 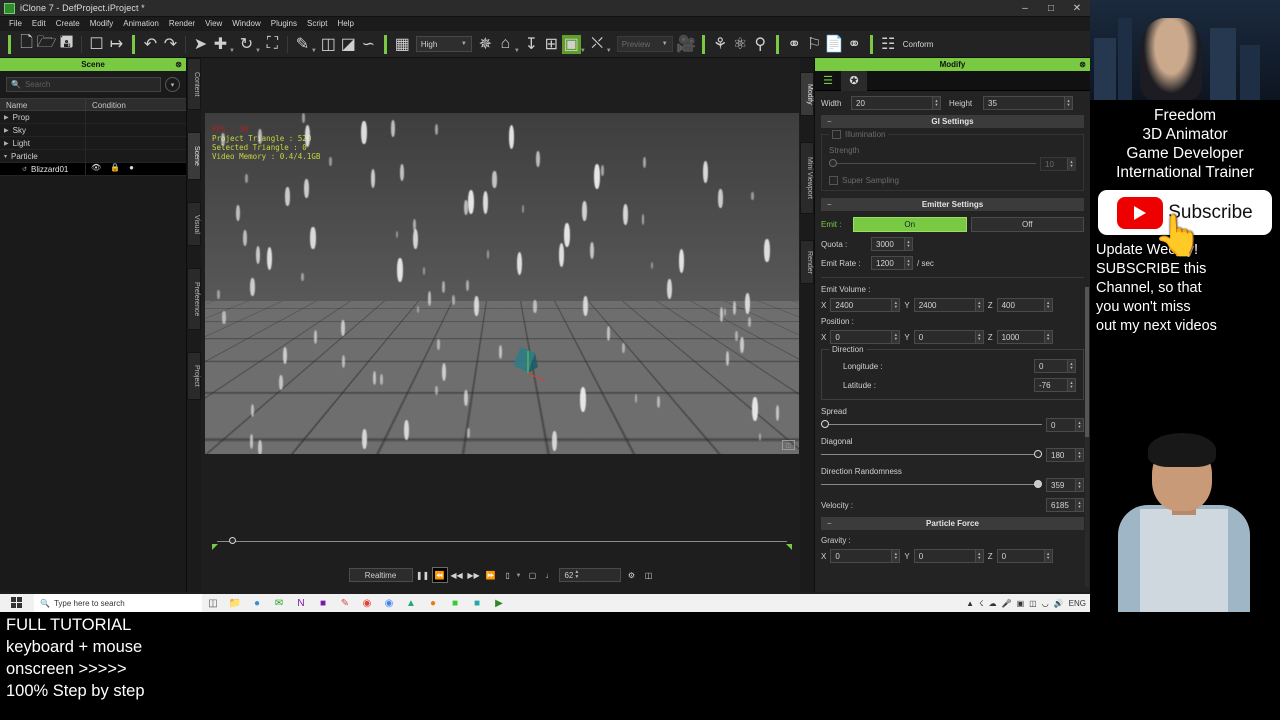 I want to click on taskbar-search: 🔍 Type here to search, so click(x=118, y=603).